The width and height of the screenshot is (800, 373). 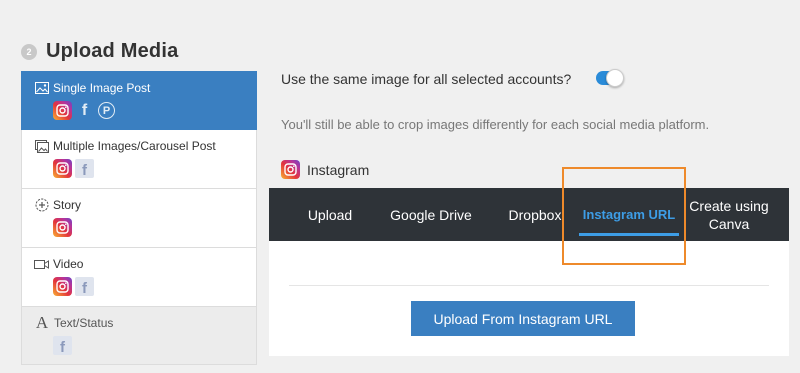 I want to click on platform-name: Instagram, so click(x=338, y=169).